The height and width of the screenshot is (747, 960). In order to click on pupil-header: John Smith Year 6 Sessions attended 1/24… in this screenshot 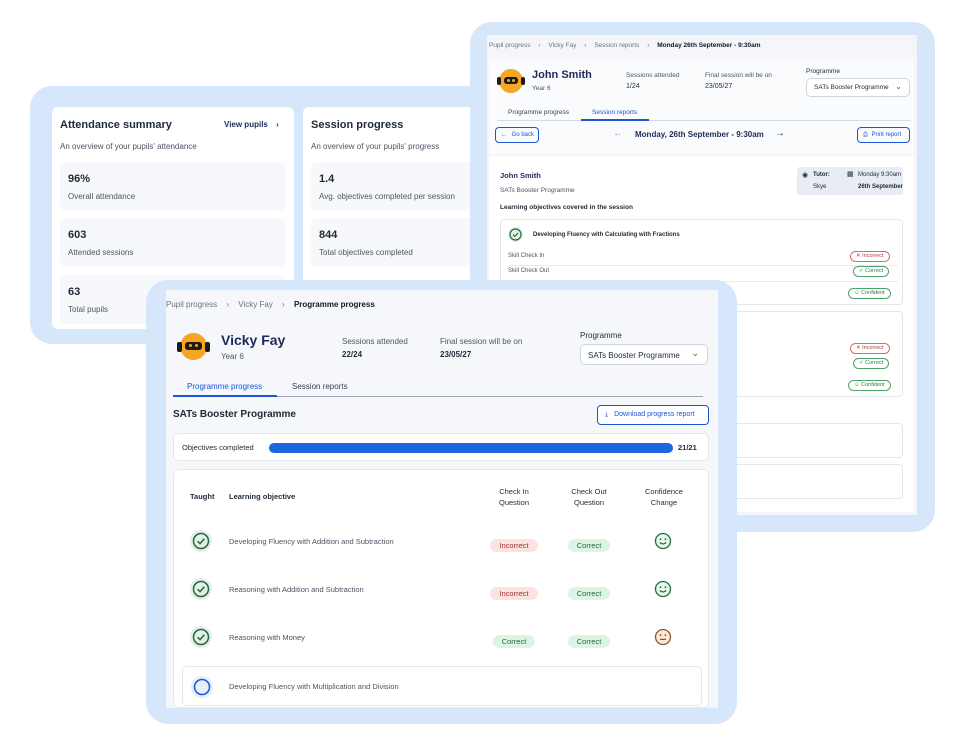, I will do `click(701, 106)`.